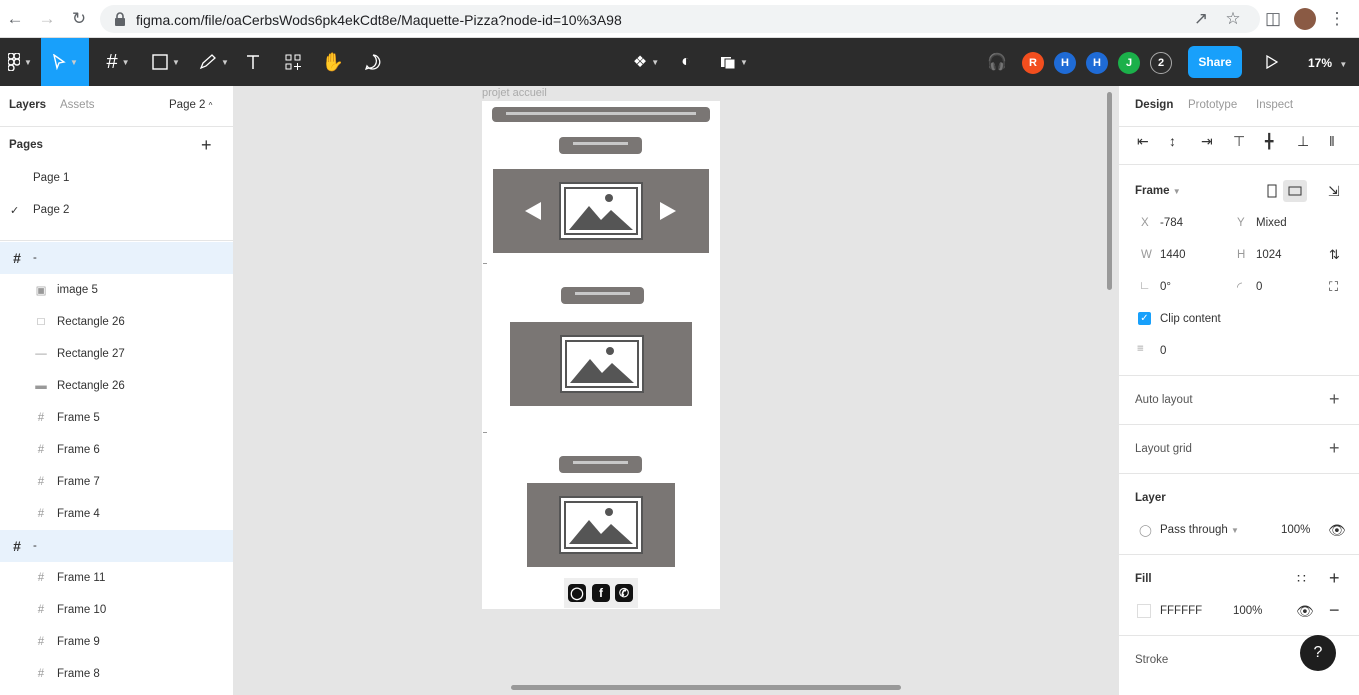 This screenshot has height=695, width=1359. What do you see at coordinates (116, 578) in the screenshot?
I see `layer-row: # Frame 11` at bounding box center [116, 578].